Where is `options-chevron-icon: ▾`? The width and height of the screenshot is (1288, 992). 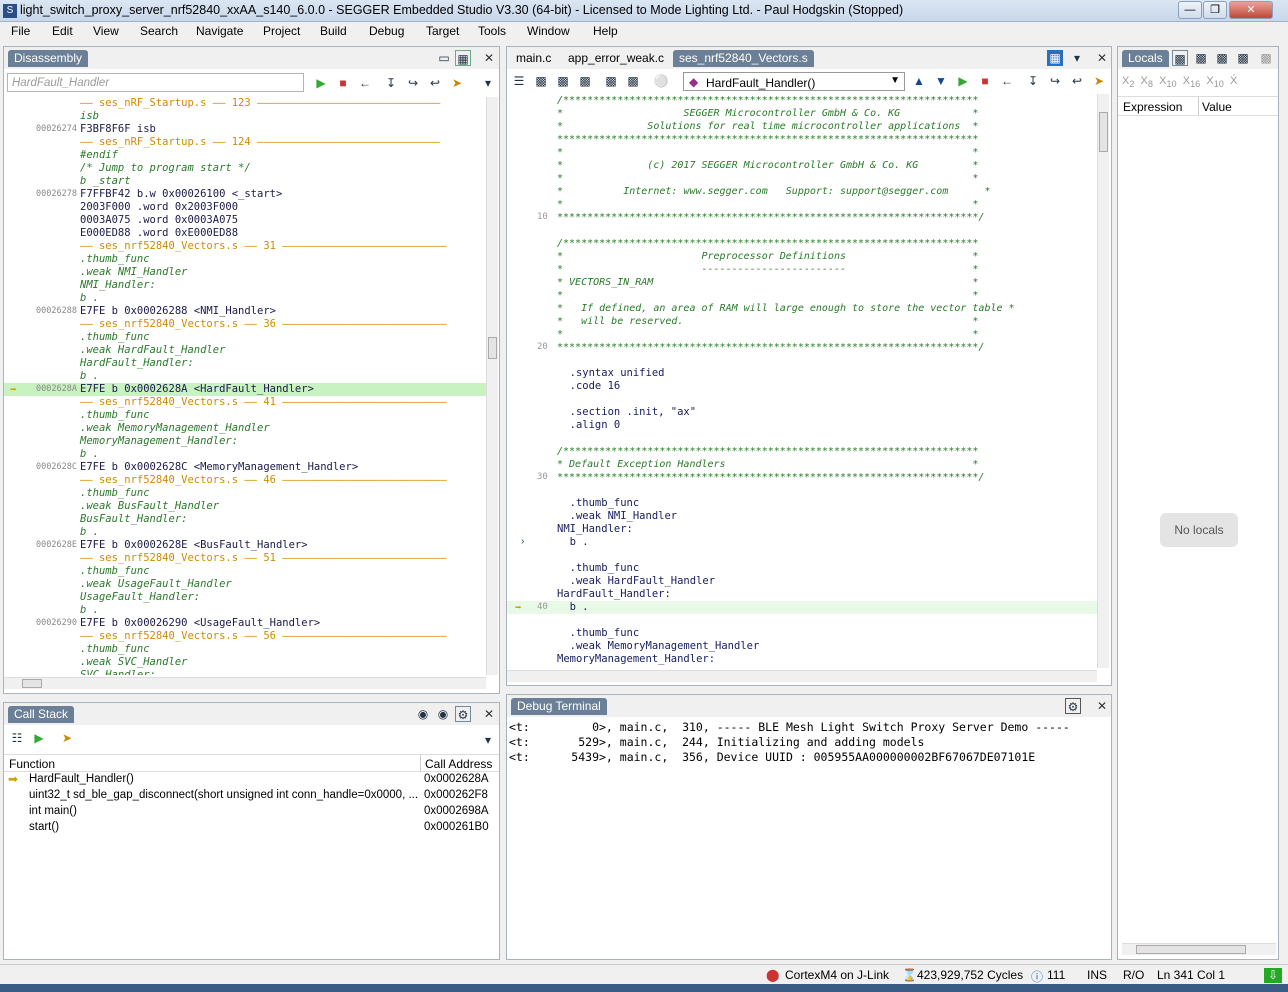
options-chevron-icon: ▾ is located at coordinates (488, 83).